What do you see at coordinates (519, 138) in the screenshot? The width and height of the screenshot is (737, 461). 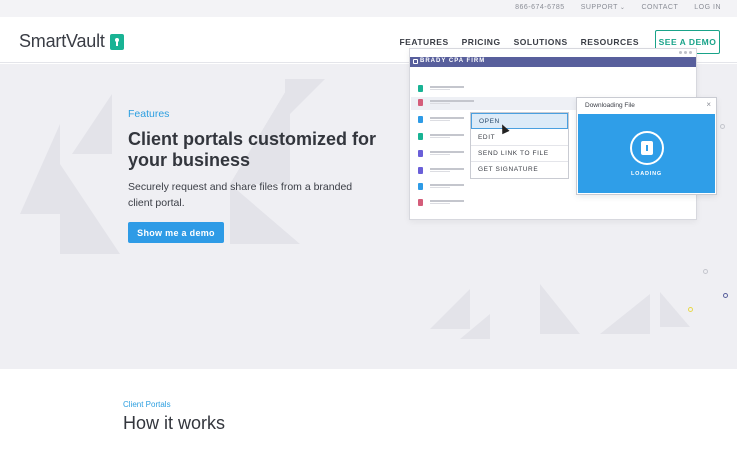 I see `menu-item-edit: EDIT` at bounding box center [519, 138].